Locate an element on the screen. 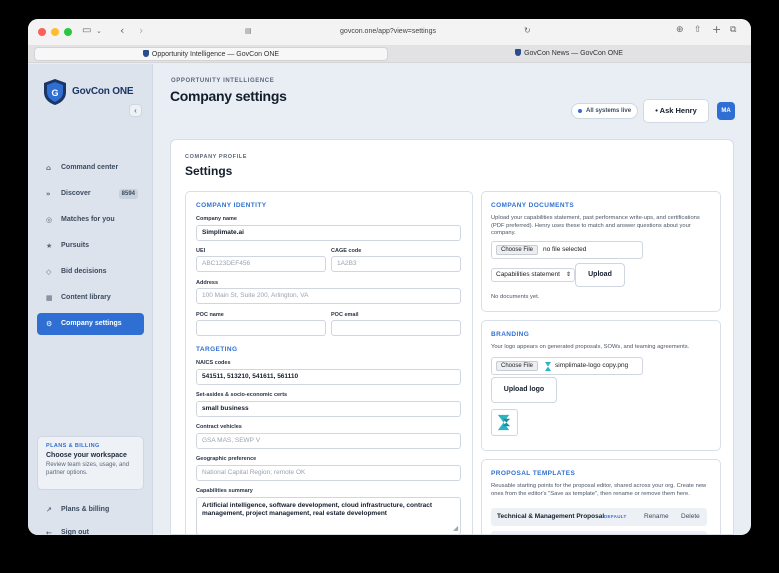 Image resolution: width=779 pixels, height=573 pixels. cage-code-field: 1A2B3 is located at coordinates (396, 264).